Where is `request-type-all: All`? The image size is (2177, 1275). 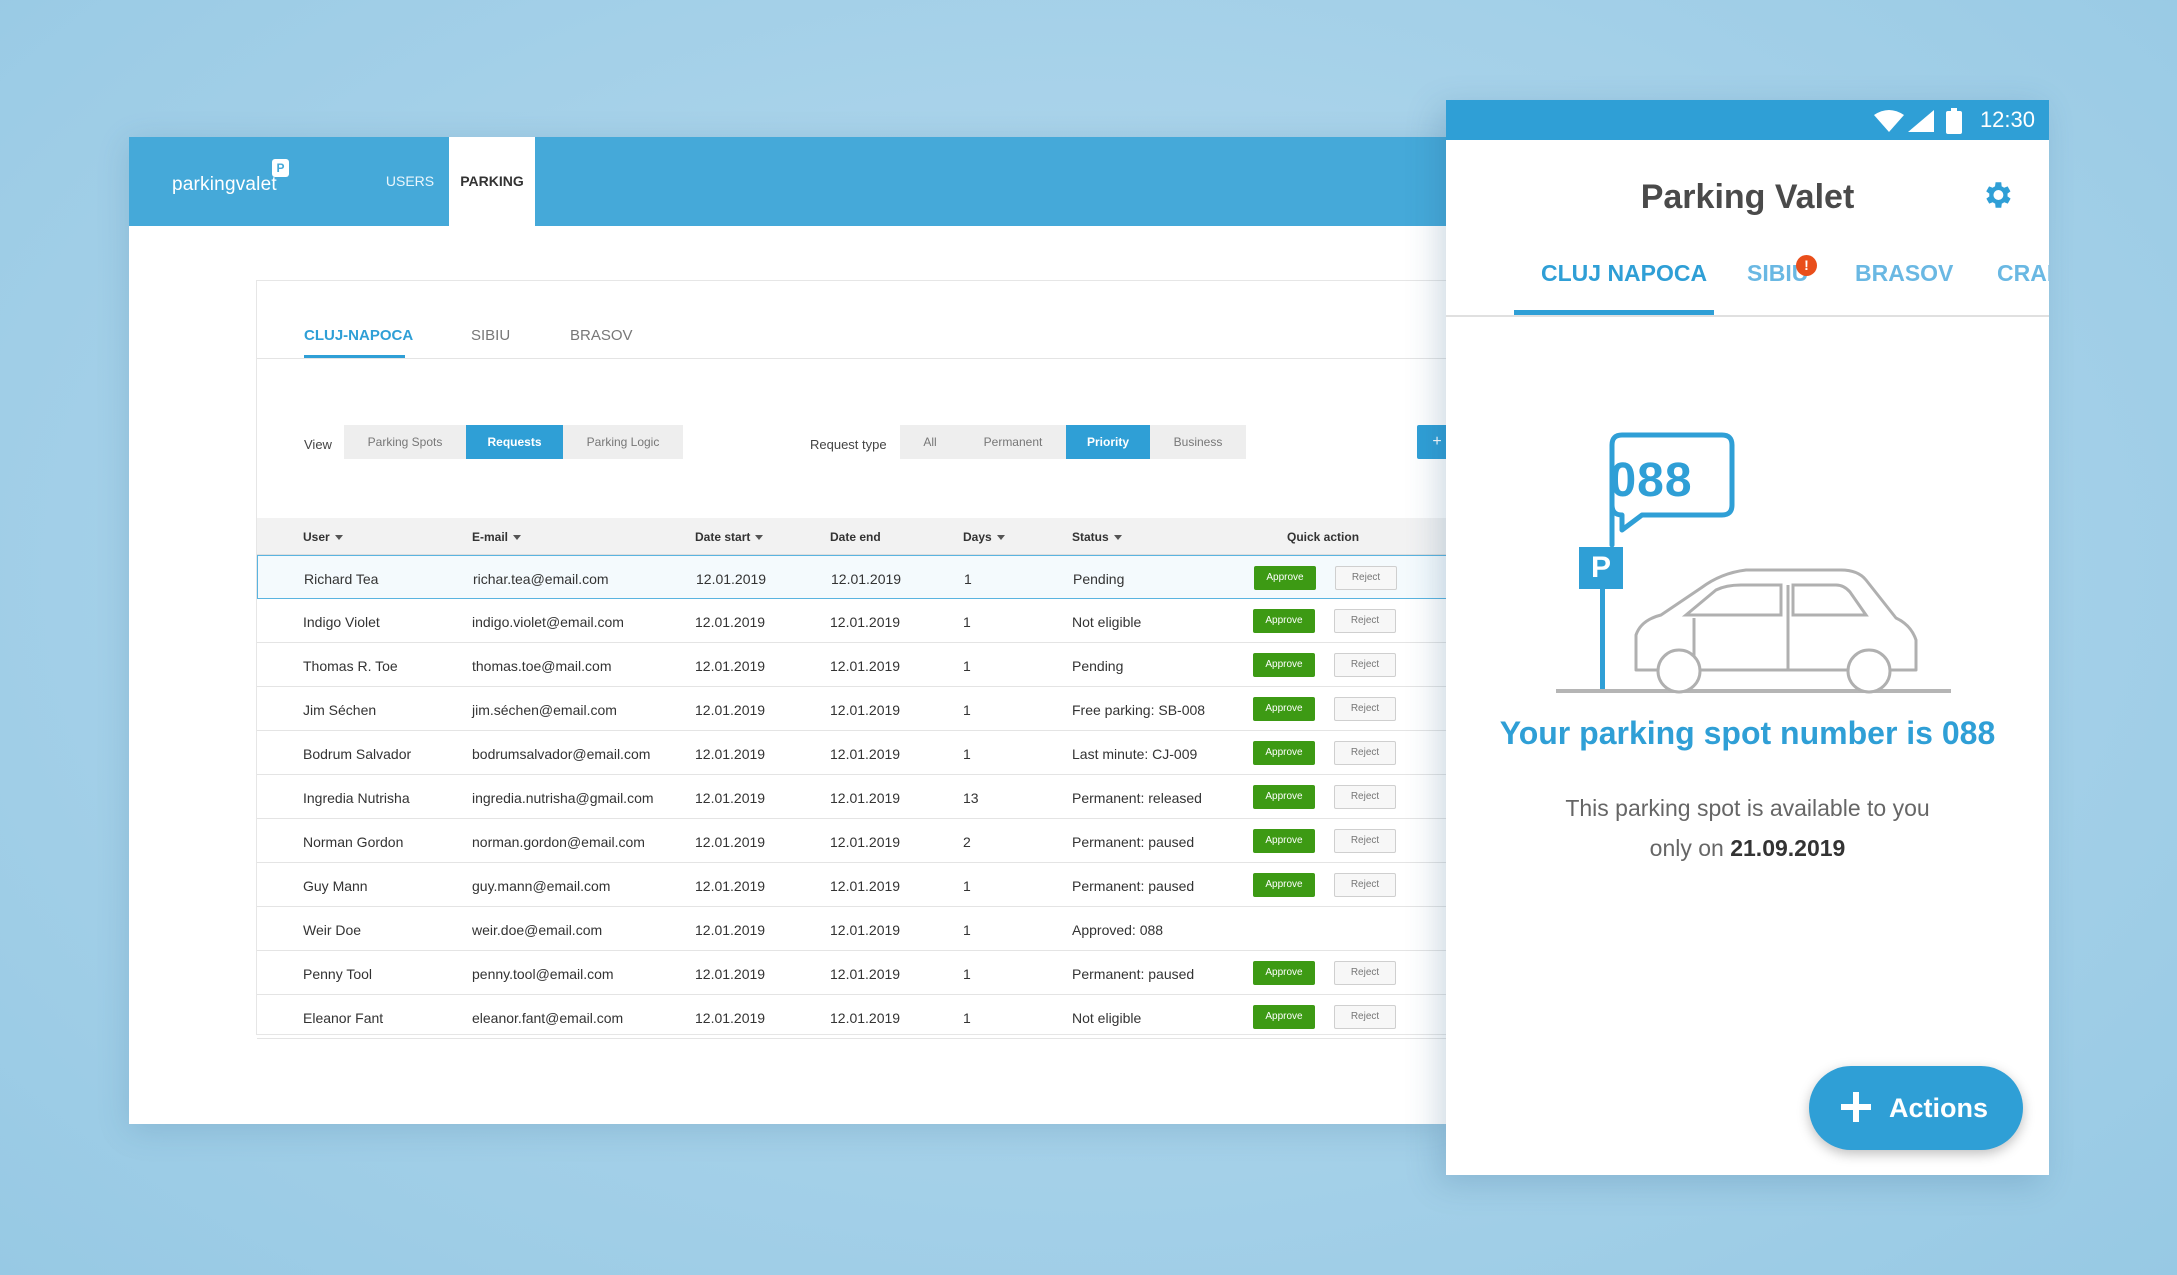 request-type-all: All is located at coordinates (930, 442).